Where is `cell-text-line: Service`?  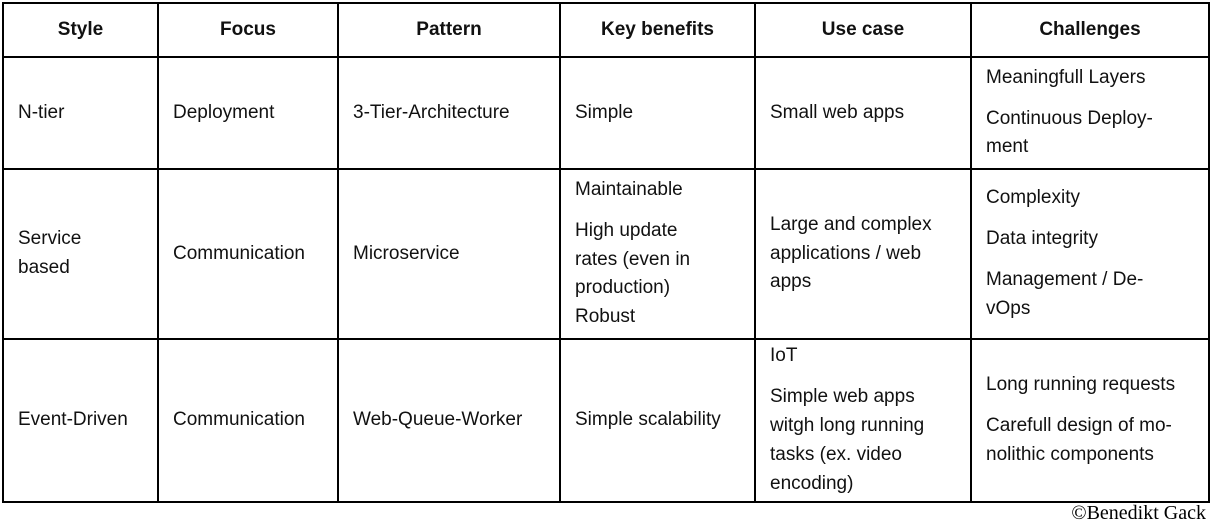
cell-text-line: Service is located at coordinates (50, 239).